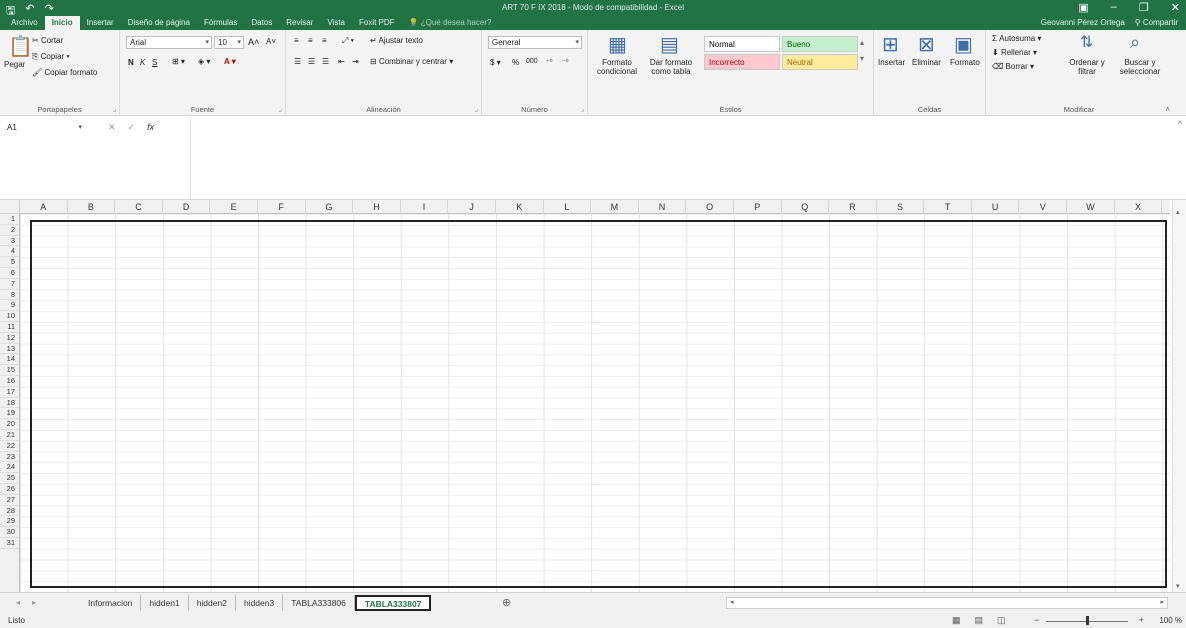  I want to click on row-header: 5, so click(9, 262).